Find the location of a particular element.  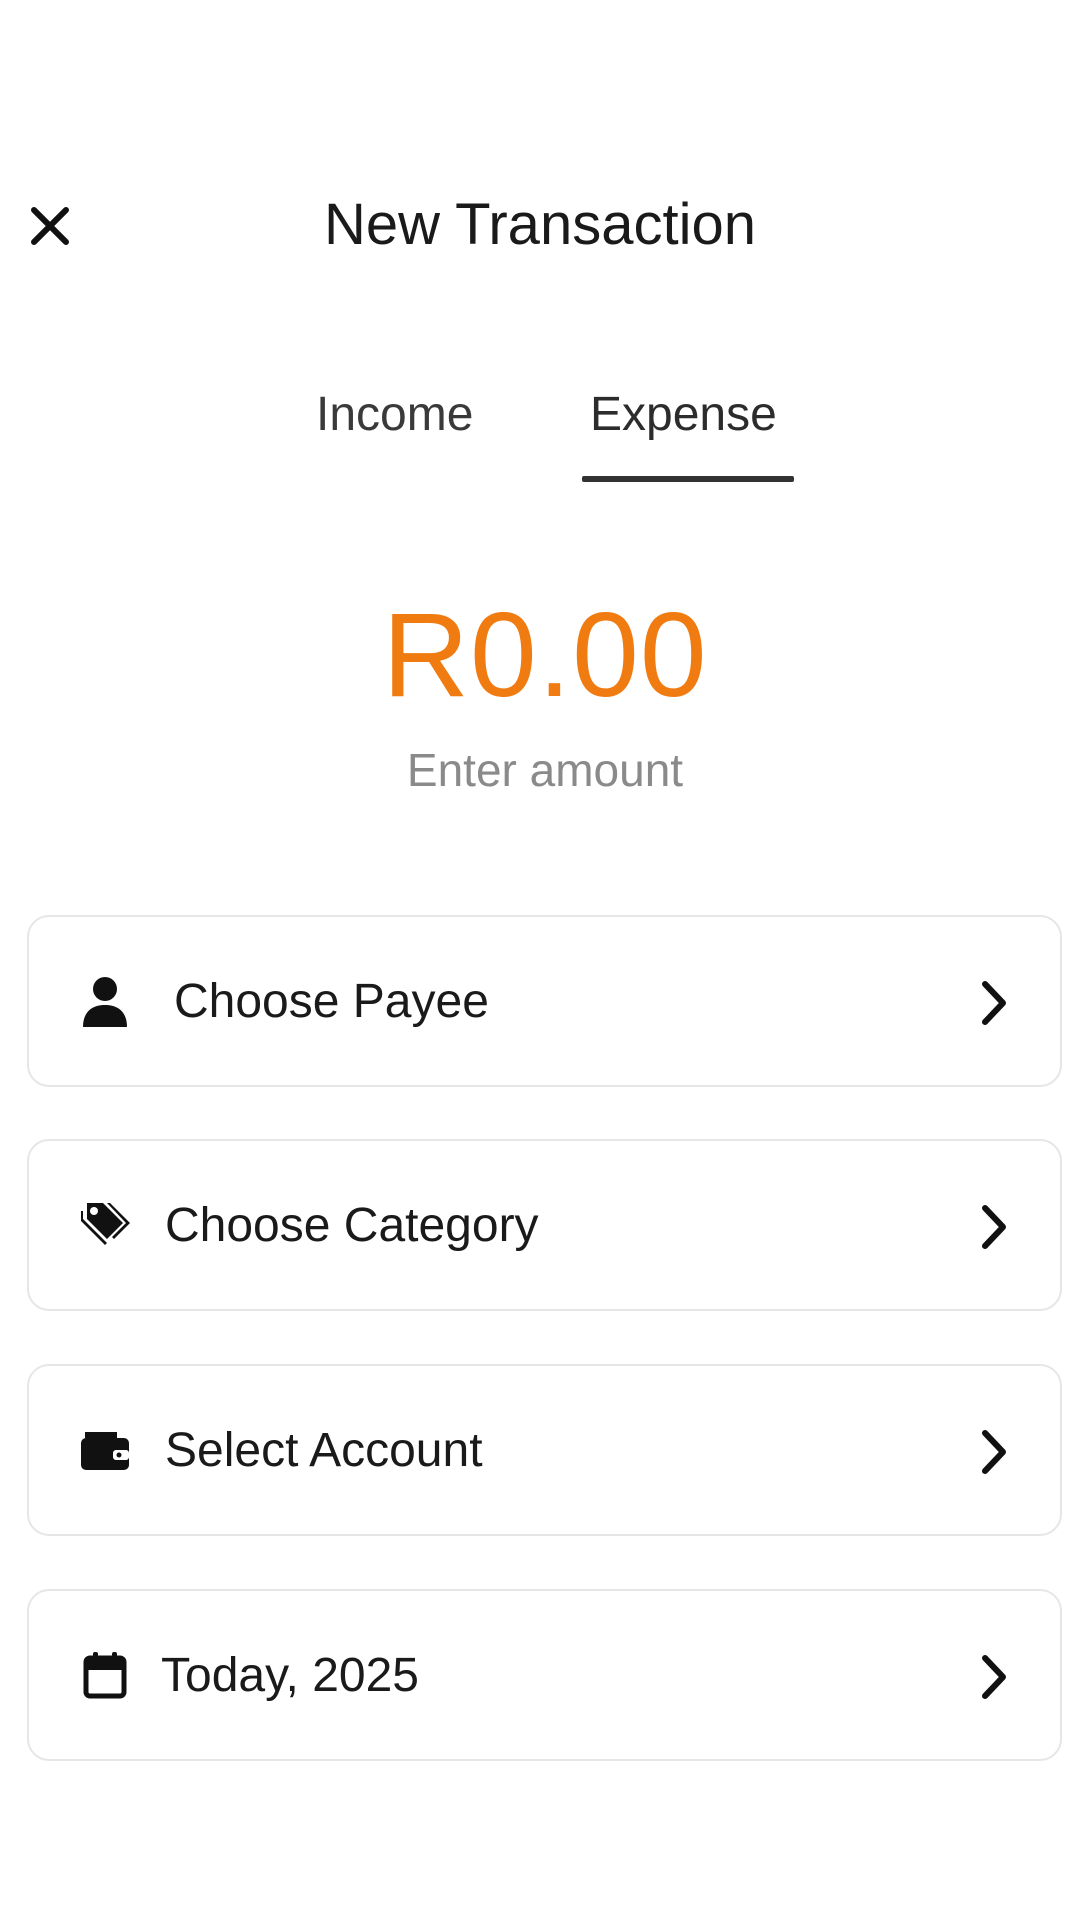

tab-income: Income is located at coordinates (394, 415).